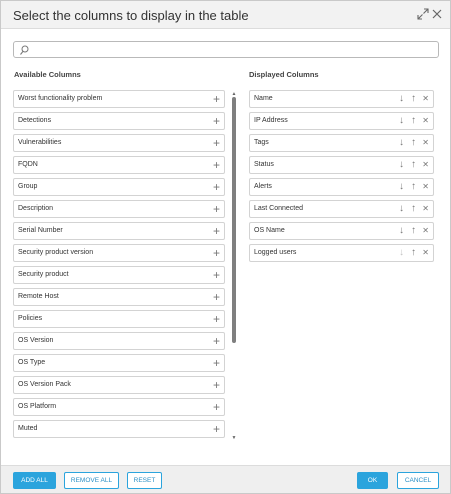  Describe the element at coordinates (341, 165) in the screenshot. I see `displayed-column-row-status: Status ↓ ↑ ✕` at that location.